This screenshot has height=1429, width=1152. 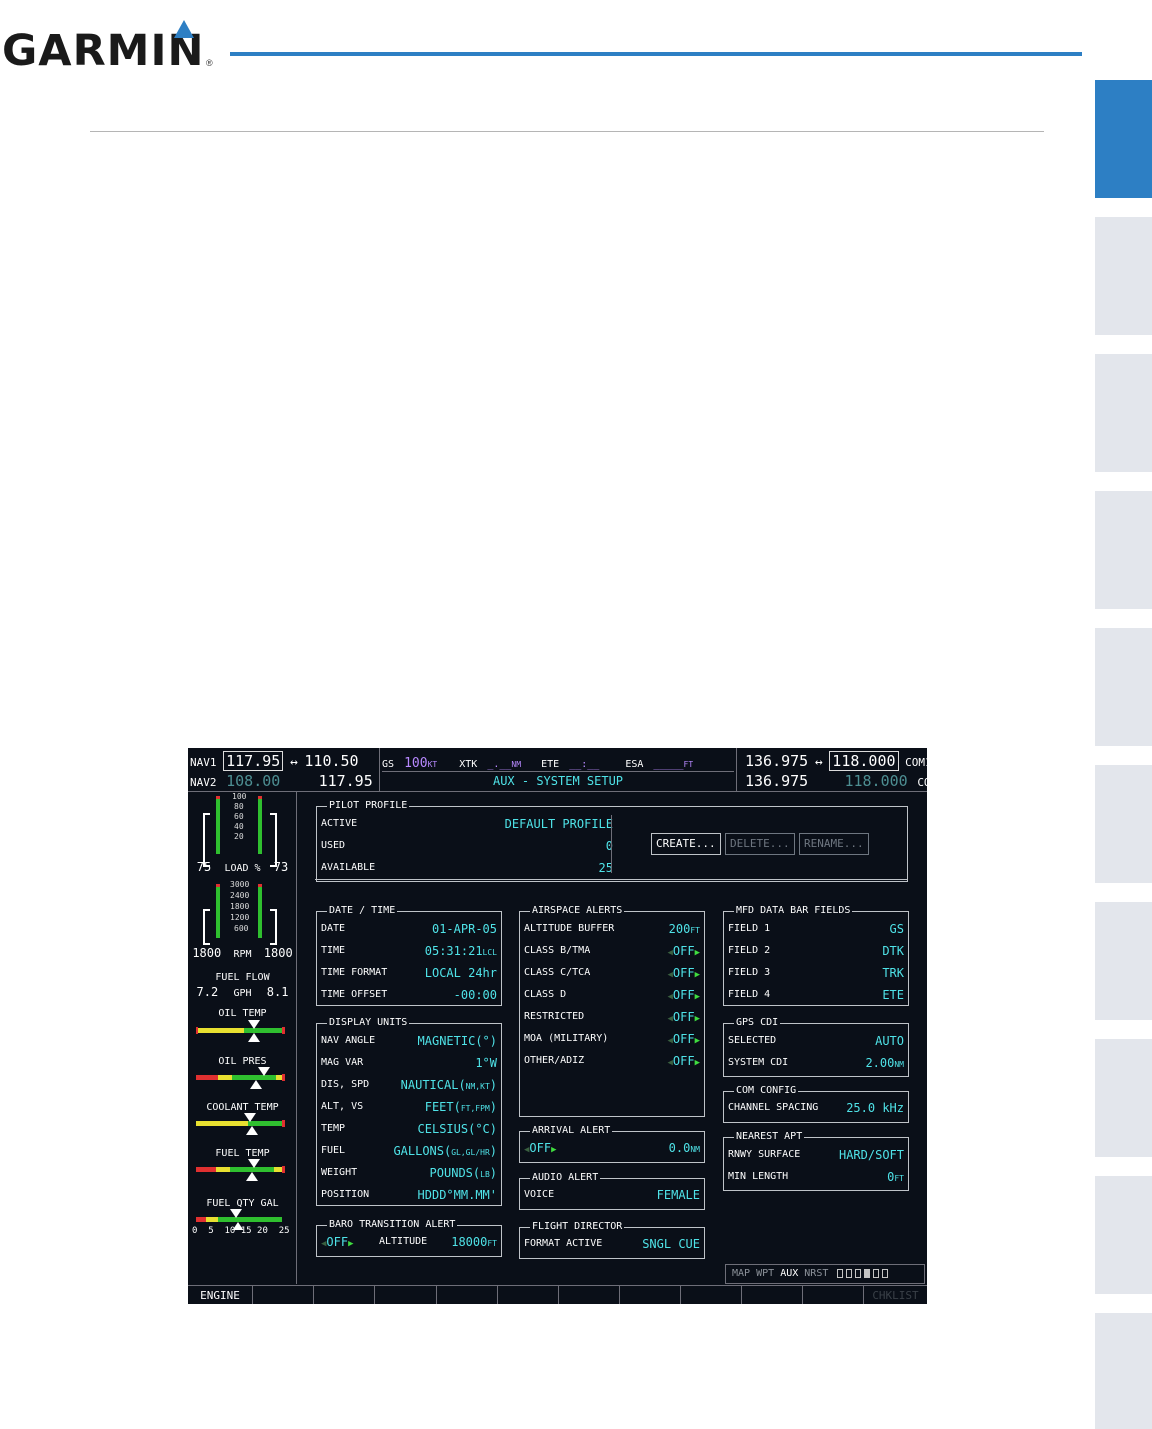 What do you see at coordinates (331, 761) in the screenshot?
I see `nav1-standby-frequency: 110.50` at bounding box center [331, 761].